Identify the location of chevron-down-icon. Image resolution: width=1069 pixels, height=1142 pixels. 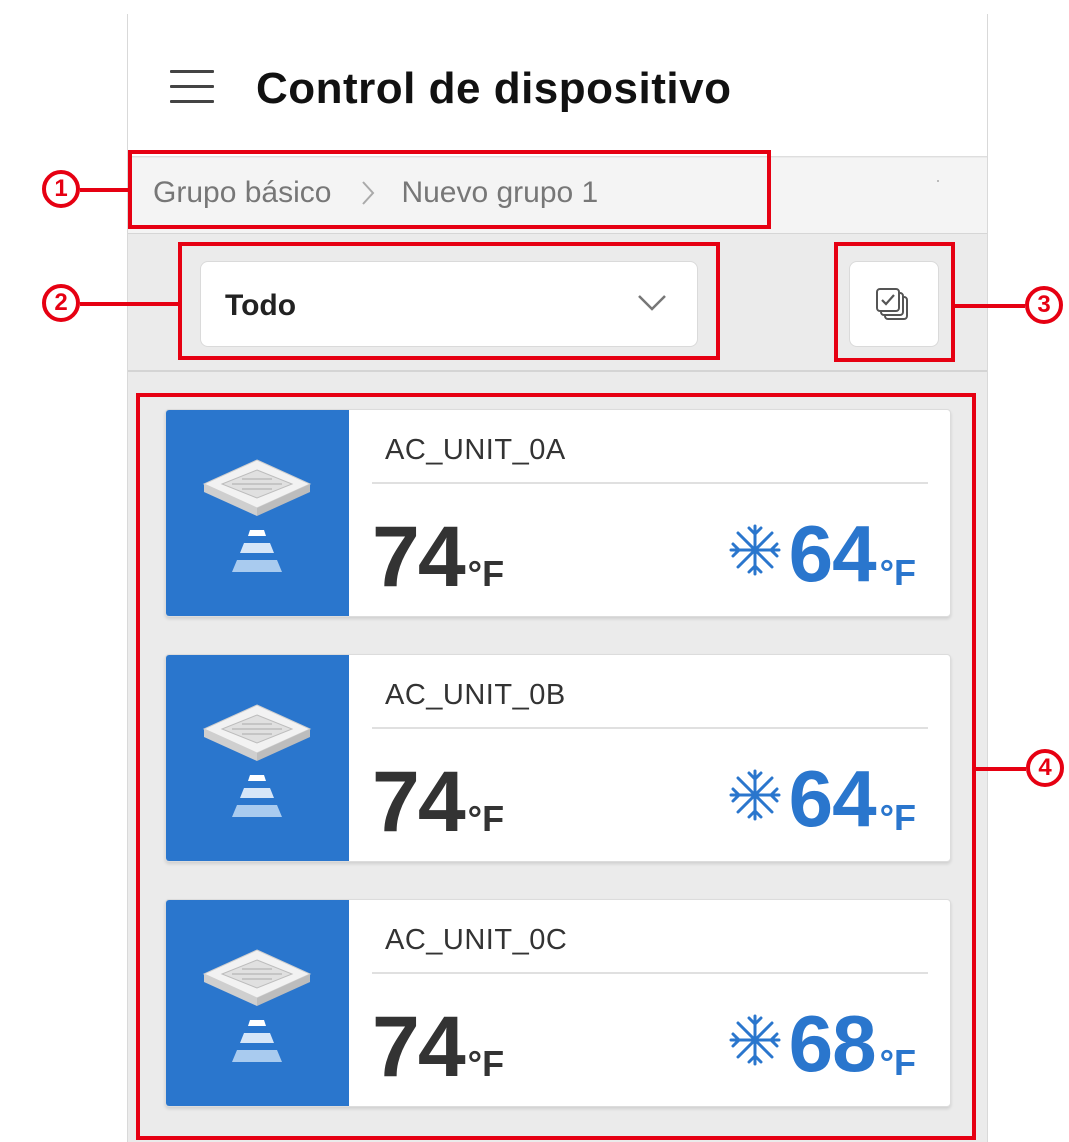
(652, 305).